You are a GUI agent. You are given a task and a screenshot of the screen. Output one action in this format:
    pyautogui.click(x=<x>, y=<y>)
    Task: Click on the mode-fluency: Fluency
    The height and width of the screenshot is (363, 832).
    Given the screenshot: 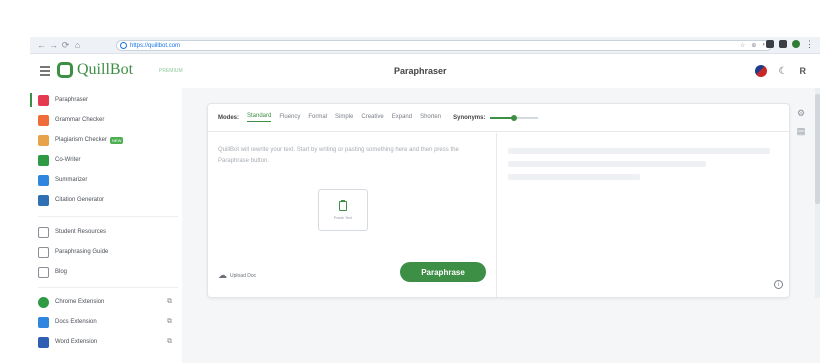 What is the action you would take?
    pyautogui.click(x=289, y=118)
    